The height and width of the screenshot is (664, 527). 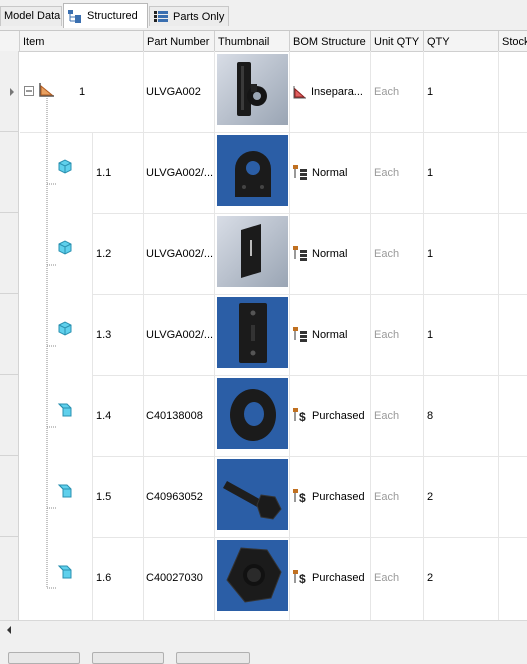 I want to click on column-header-thumbnail: Thumbnail, so click(x=252, y=41).